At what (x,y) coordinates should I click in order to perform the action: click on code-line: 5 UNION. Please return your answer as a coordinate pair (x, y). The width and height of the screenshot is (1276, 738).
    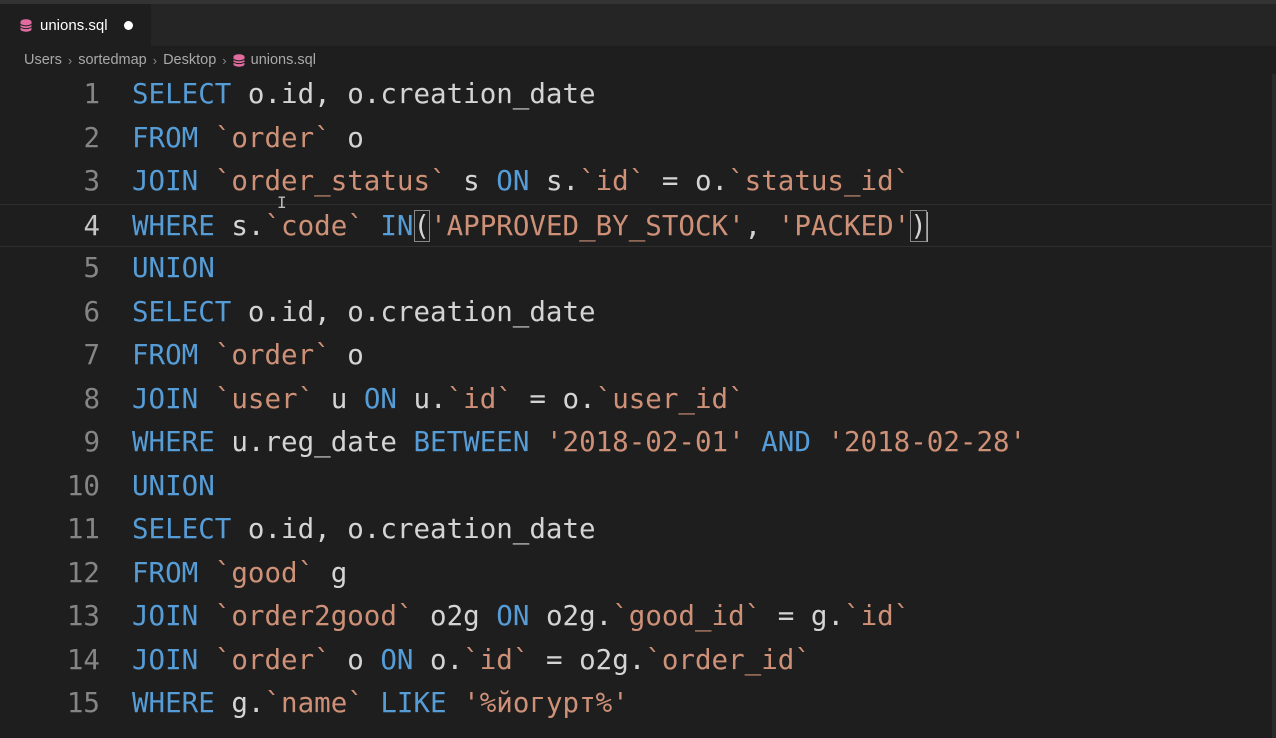
    Looking at the image, I should click on (638, 269).